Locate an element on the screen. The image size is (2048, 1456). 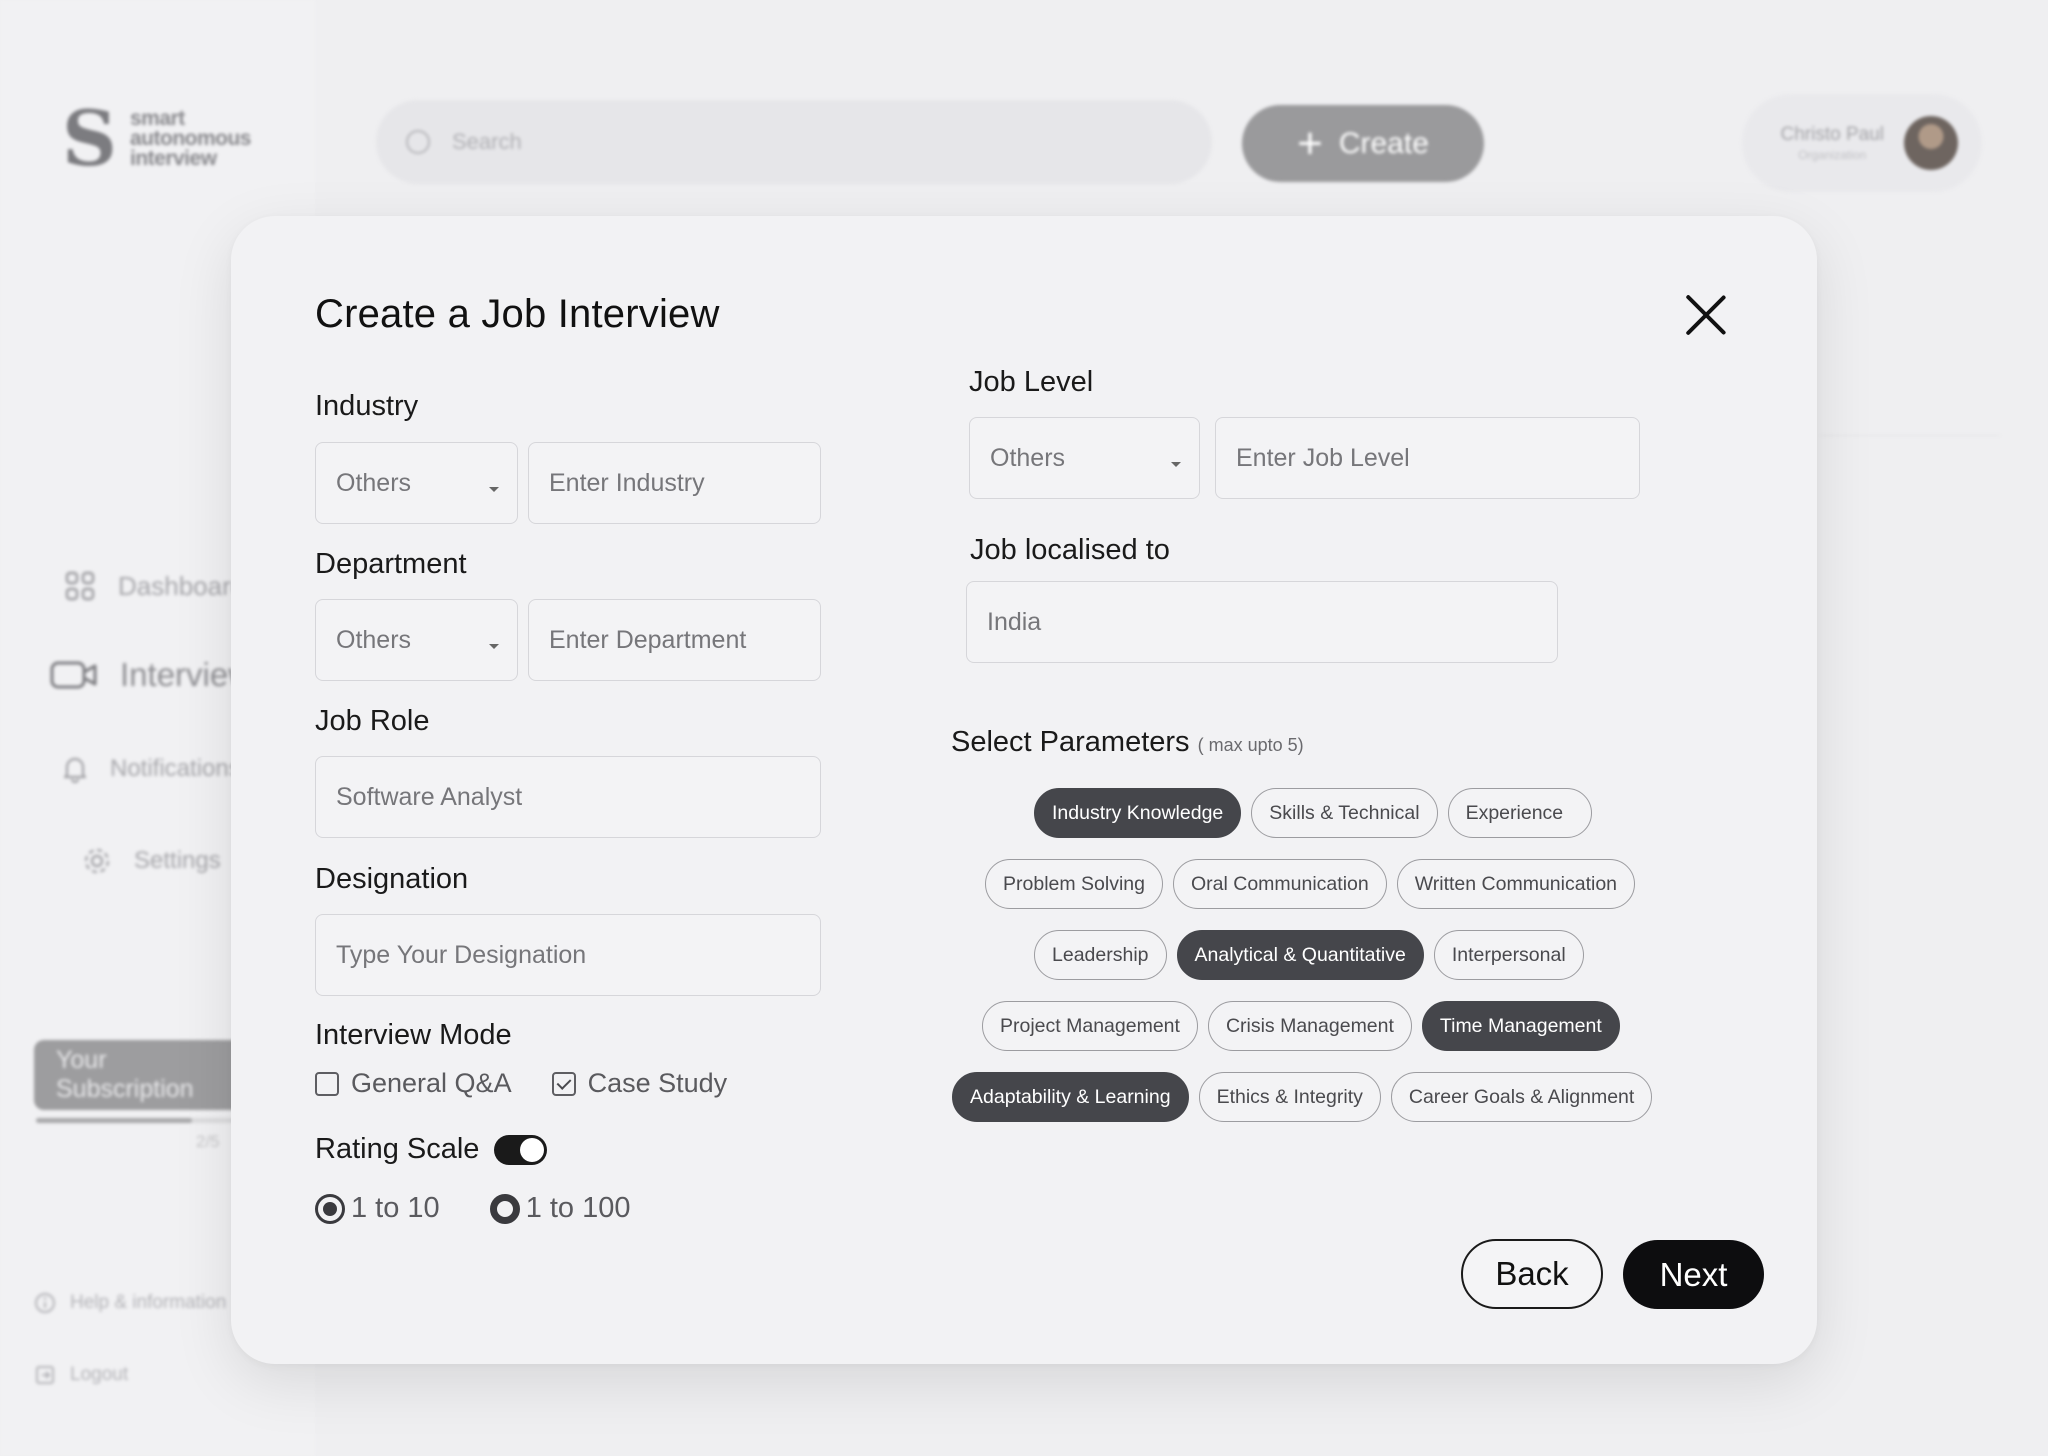
chip-crisis-management: Crisis Management is located at coordinates (1309, 1026).